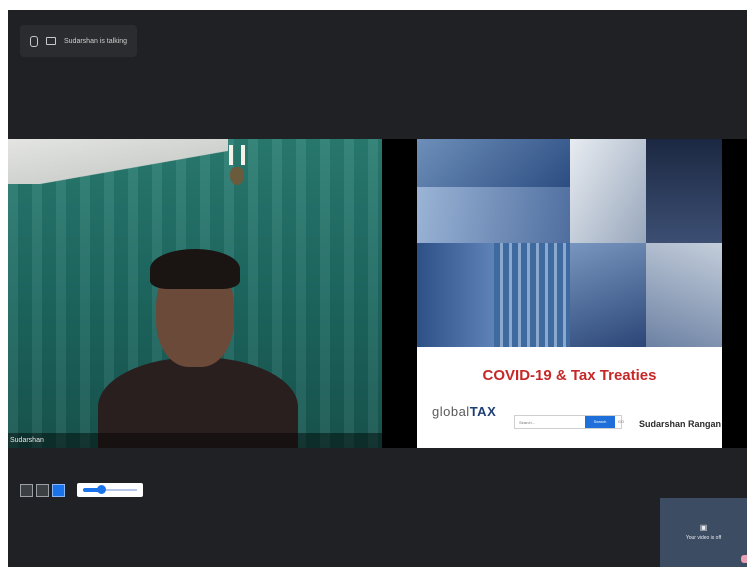 The image size is (747, 567). What do you see at coordinates (483, 411) in the screenshot?
I see `logo-main: TAX` at bounding box center [483, 411].